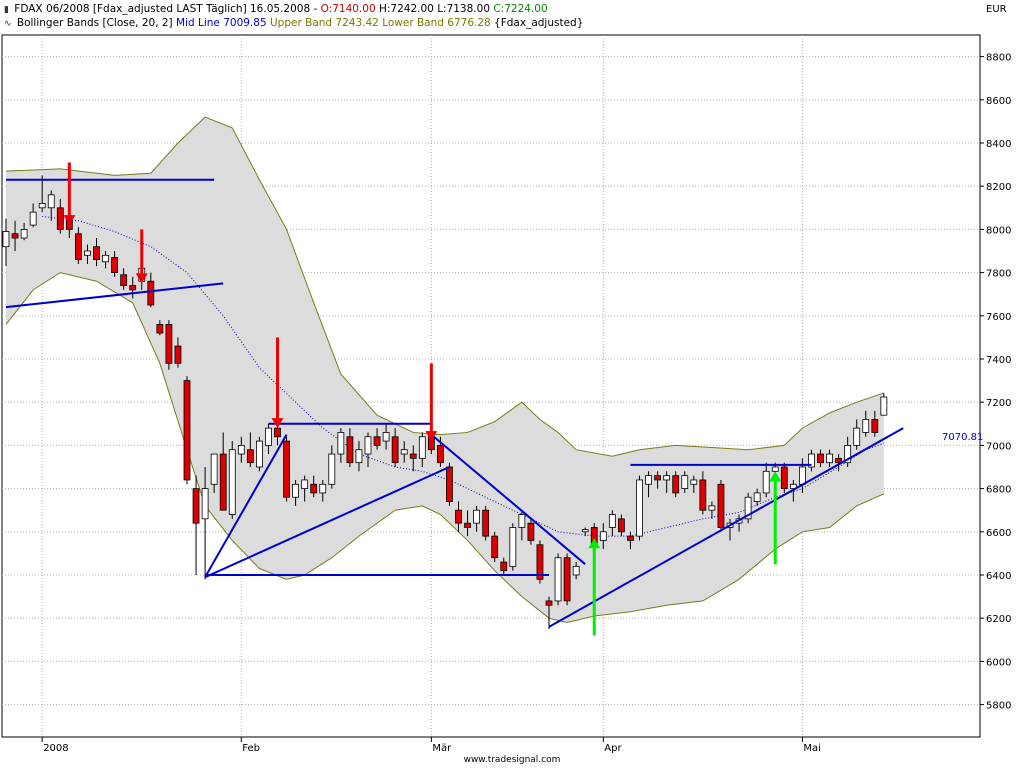  What do you see at coordinates (998, 230) in the screenshot?
I see `y-tick-label: 8000` at bounding box center [998, 230].